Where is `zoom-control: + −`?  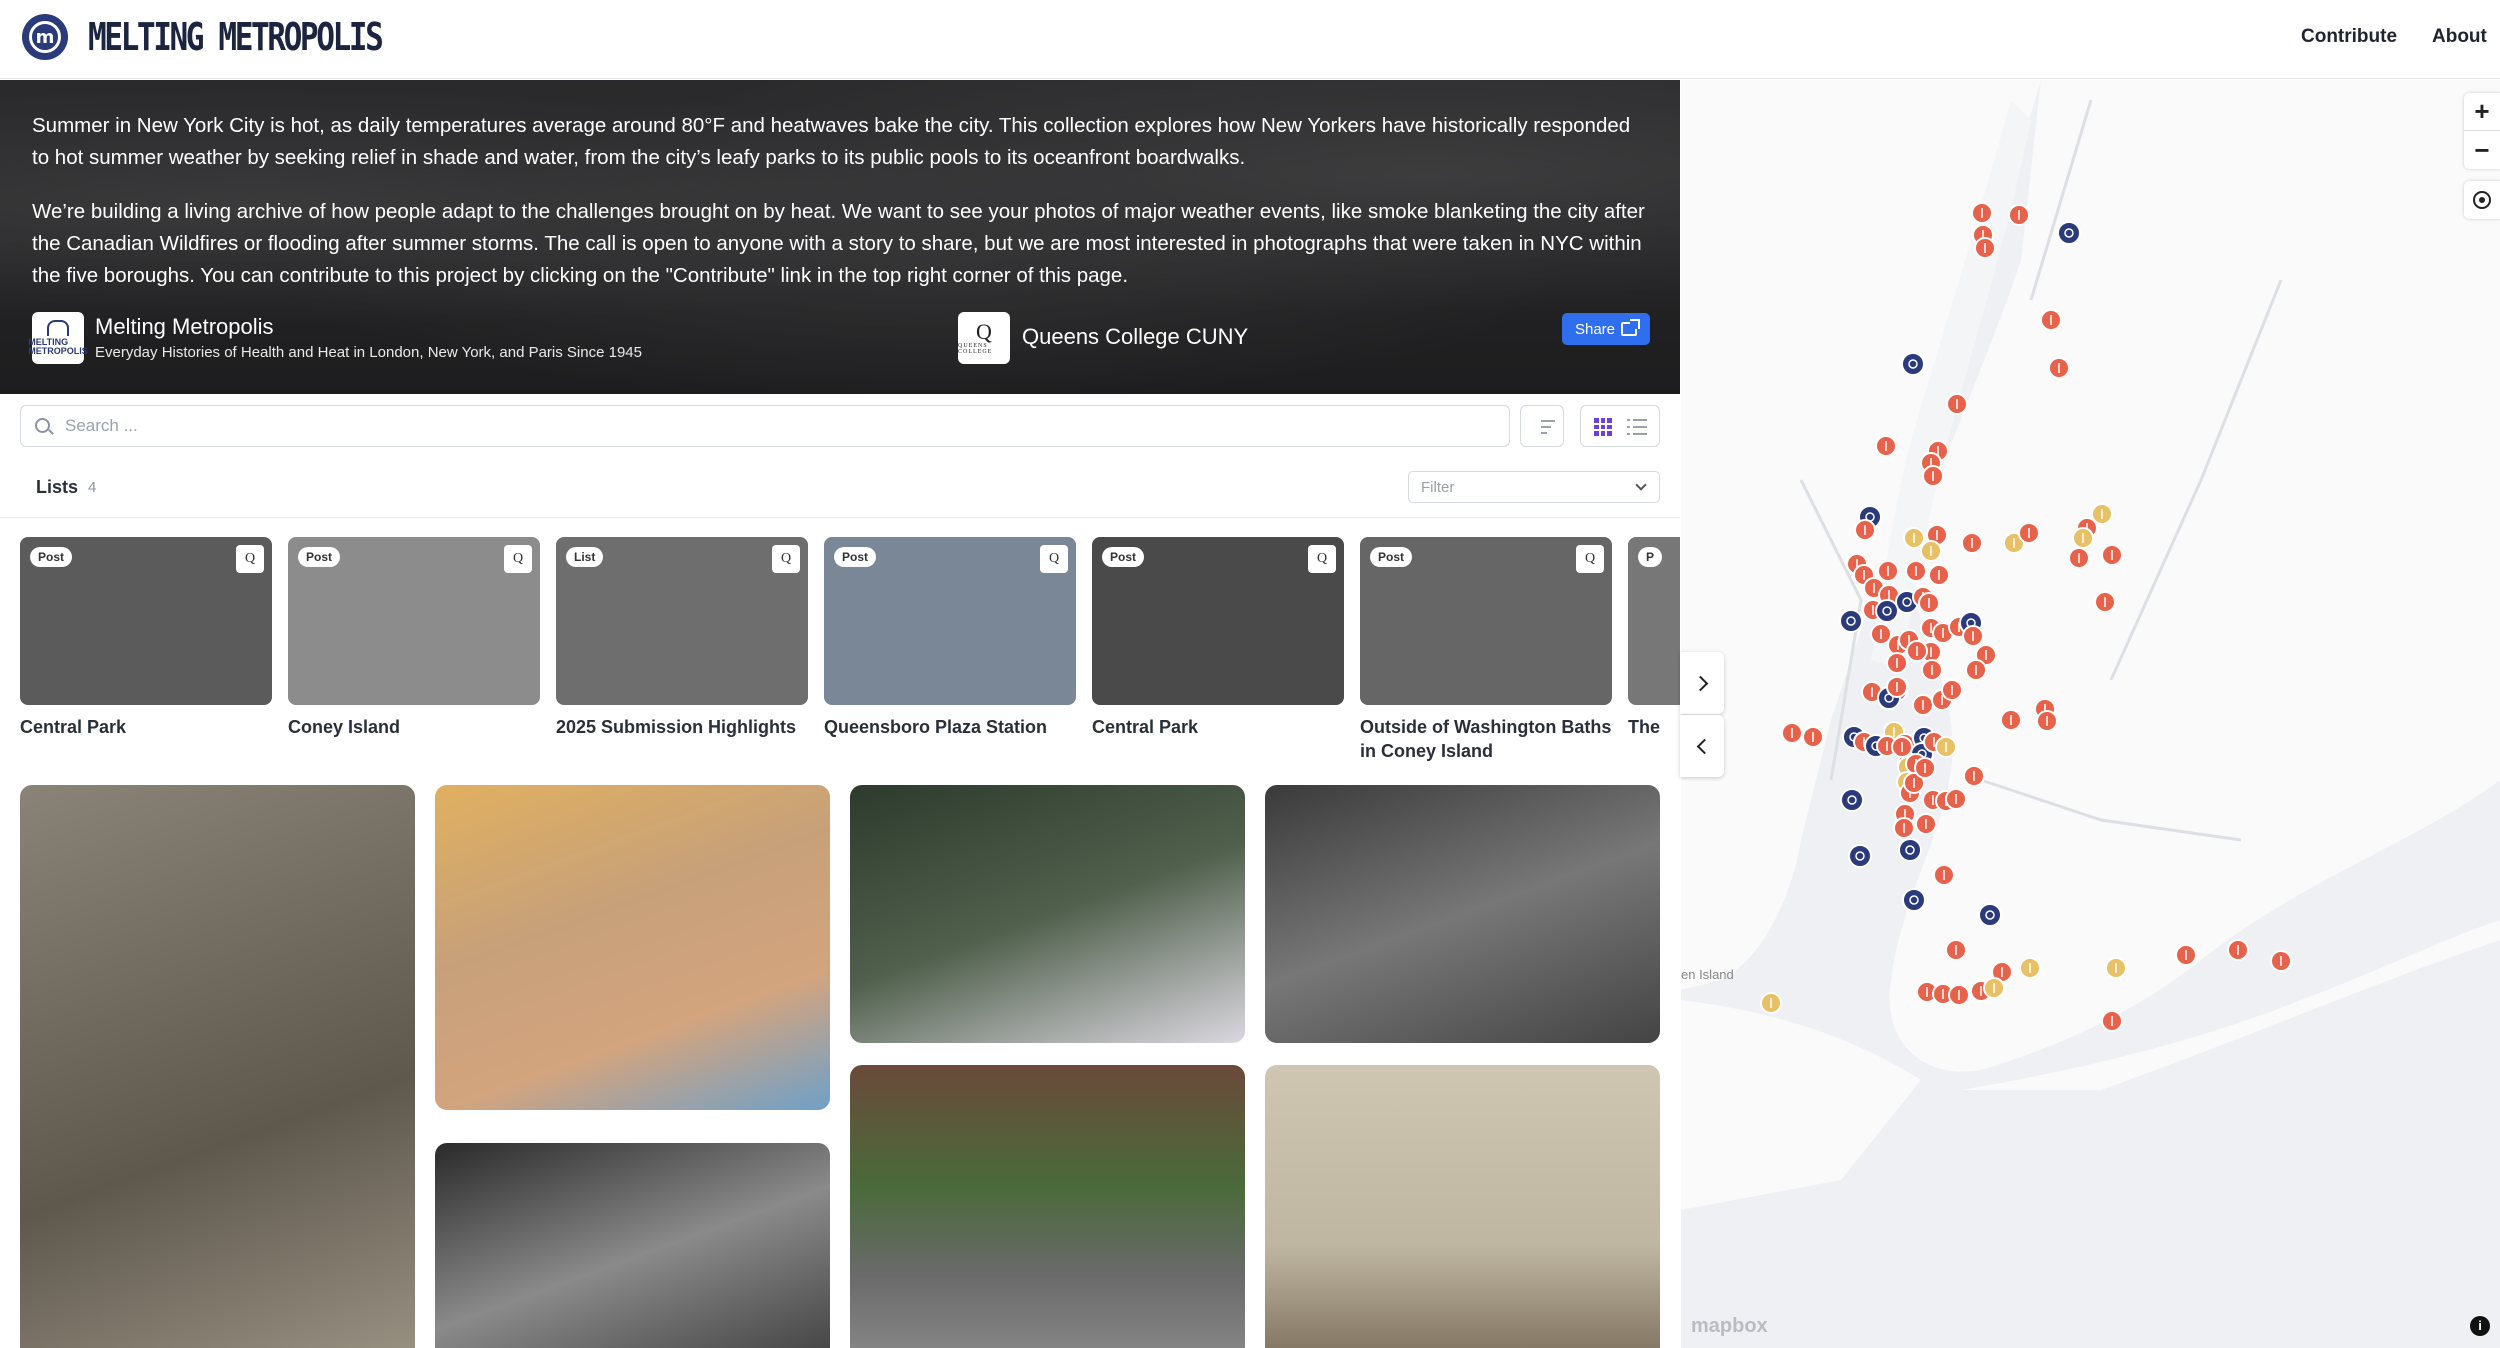
zoom-control: + − is located at coordinates (2482, 131).